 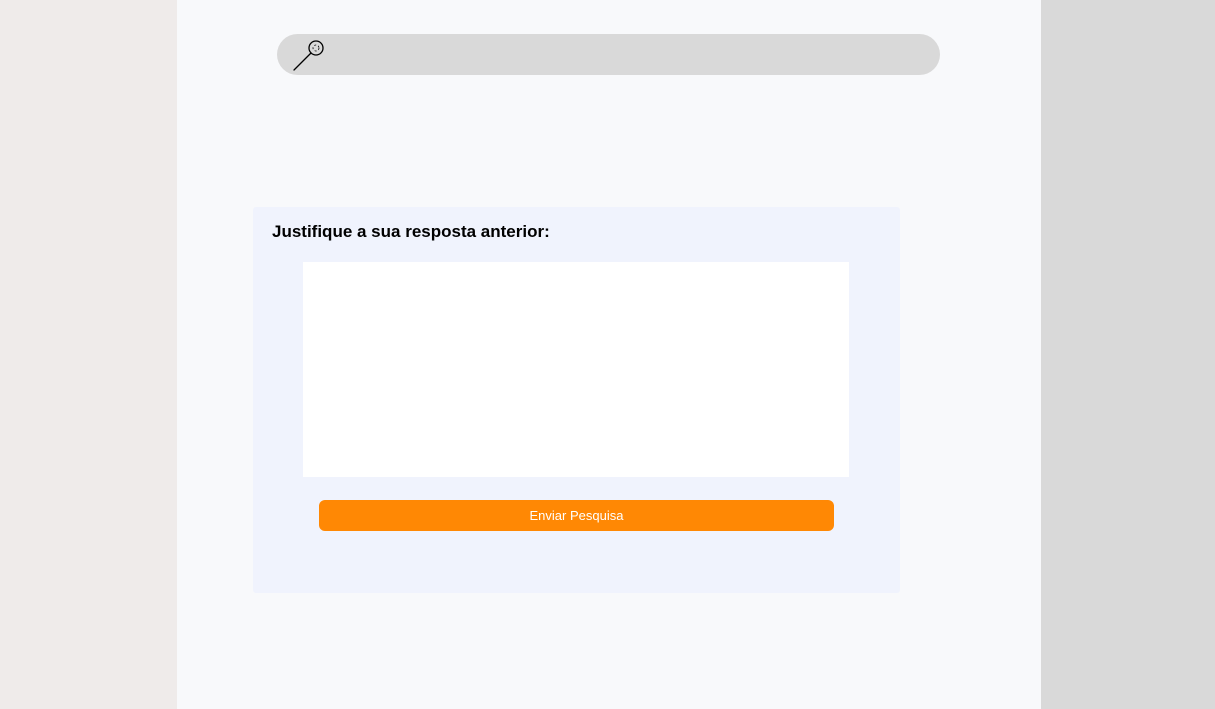 I want to click on question-label: Justifique a sua resposta anterior:, so click(x=411, y=231).